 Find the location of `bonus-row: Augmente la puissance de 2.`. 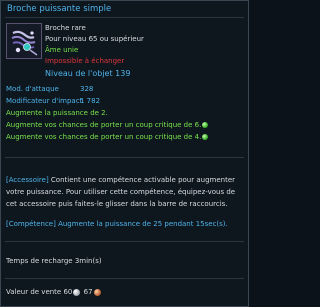

bonus-row: Augmente la puissance de 2. is located at coordinates (107, 115).